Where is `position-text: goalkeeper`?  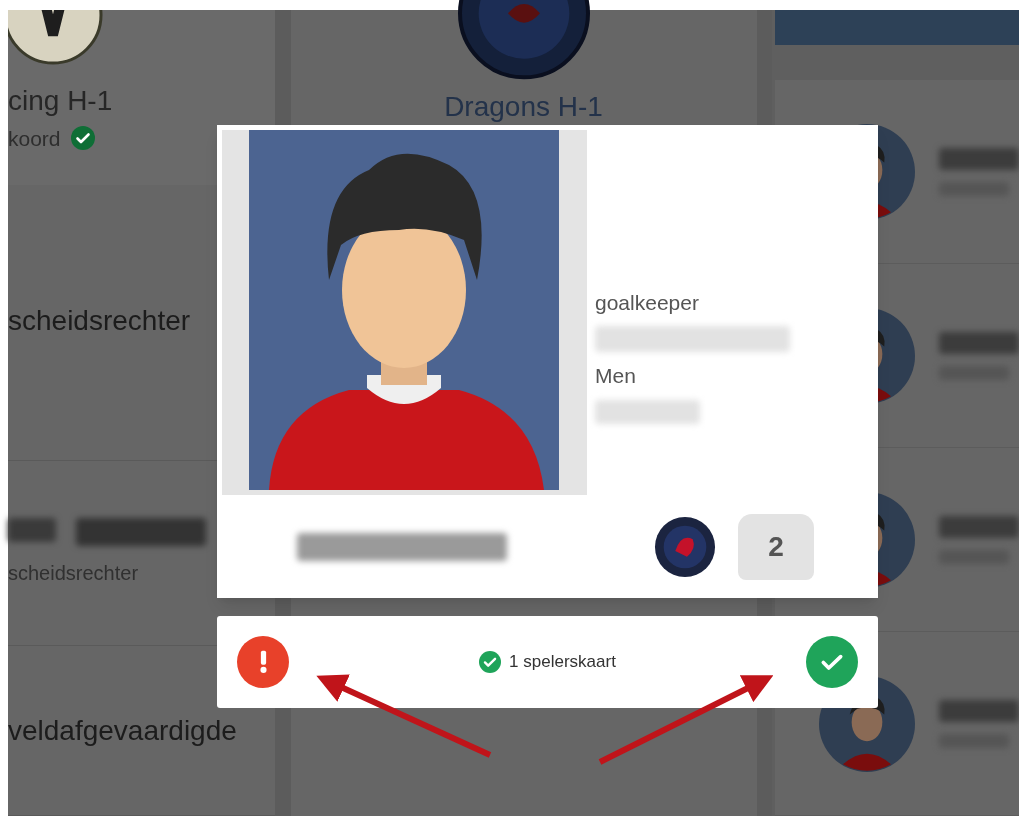
position-text: goalkeeper is located at coordinates (647, 302).